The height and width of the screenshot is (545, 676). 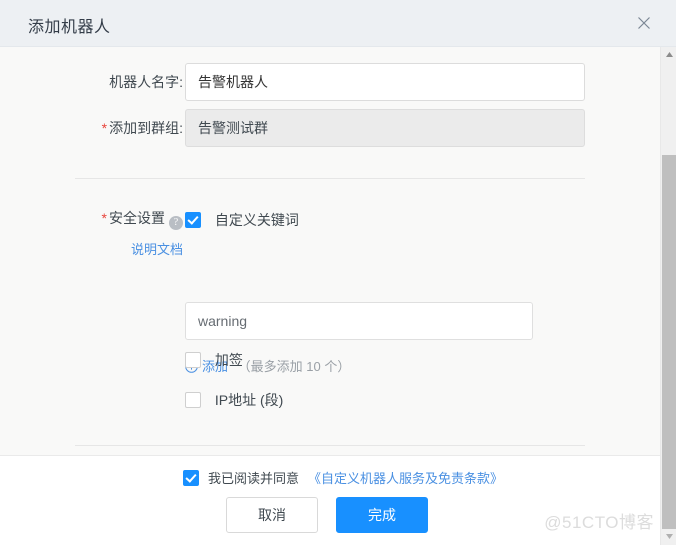 I want to click on security-label: * 安全设置?, so click(x=120, y=219).